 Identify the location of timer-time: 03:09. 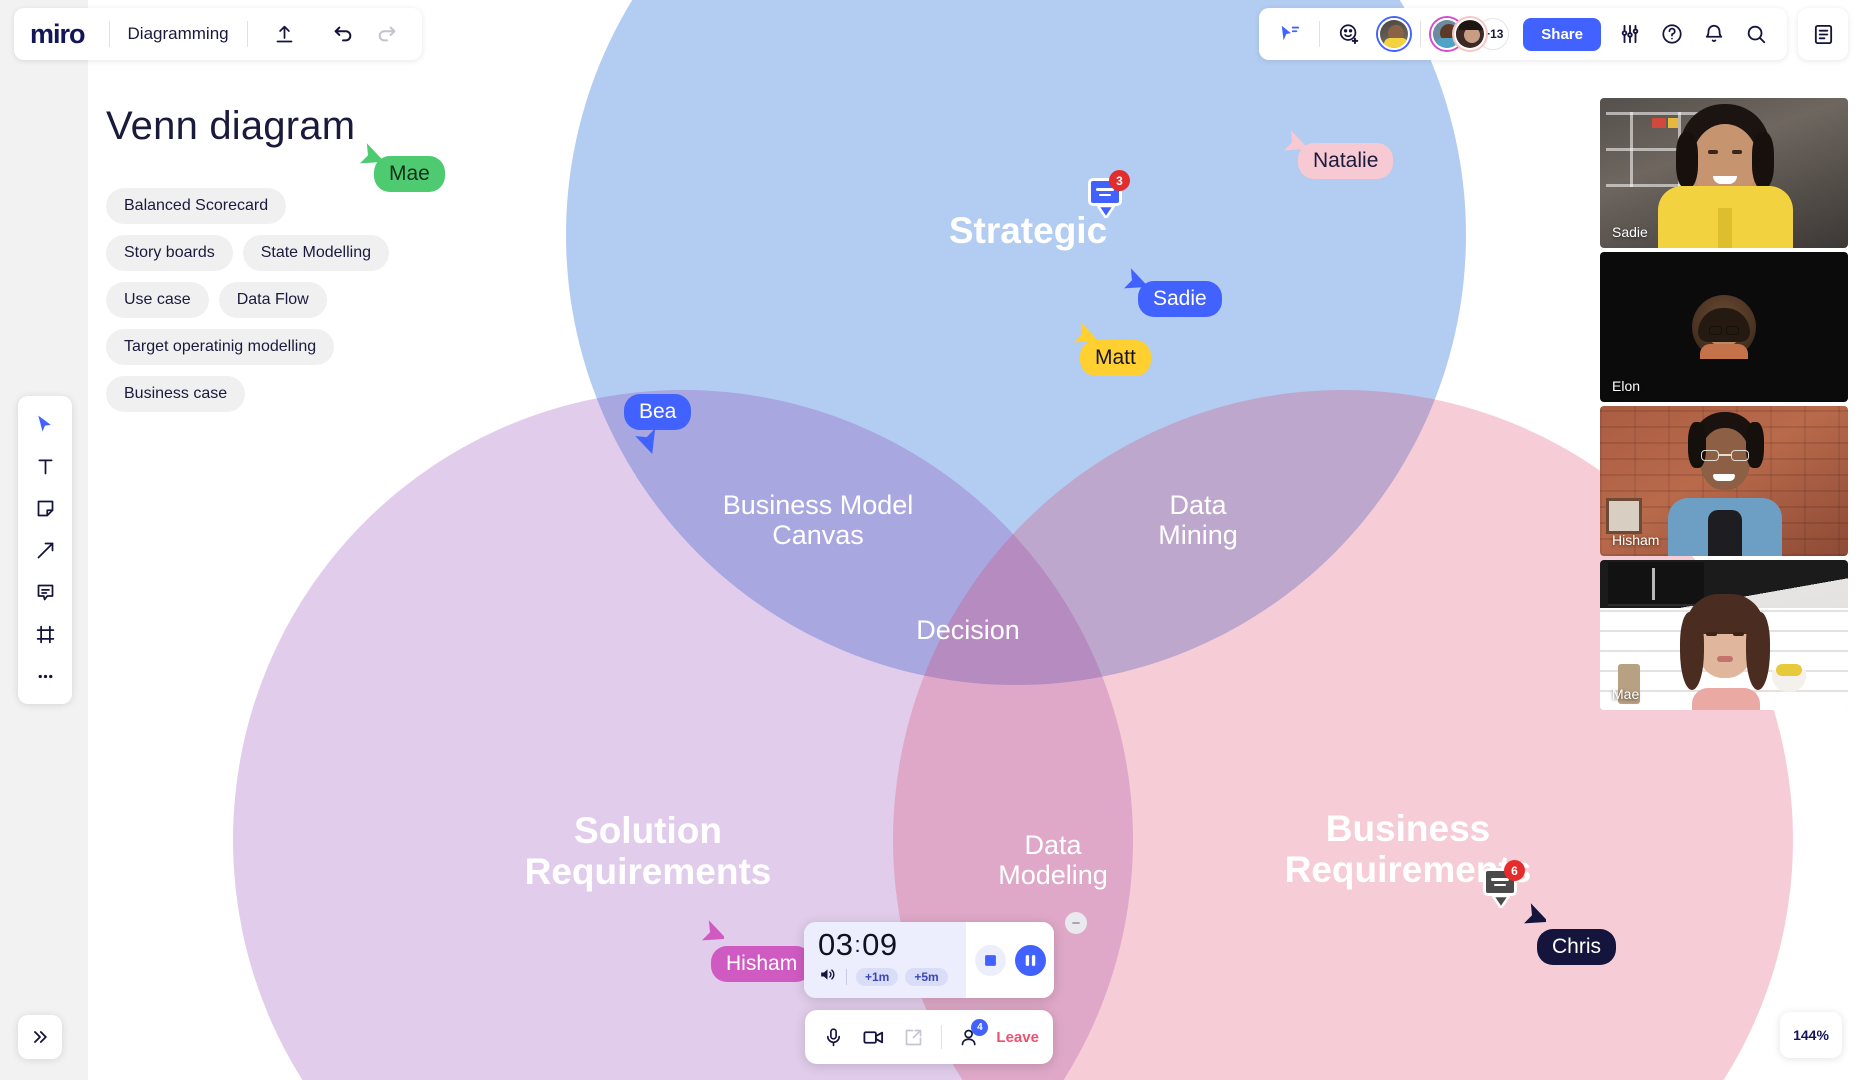
(858, 944).